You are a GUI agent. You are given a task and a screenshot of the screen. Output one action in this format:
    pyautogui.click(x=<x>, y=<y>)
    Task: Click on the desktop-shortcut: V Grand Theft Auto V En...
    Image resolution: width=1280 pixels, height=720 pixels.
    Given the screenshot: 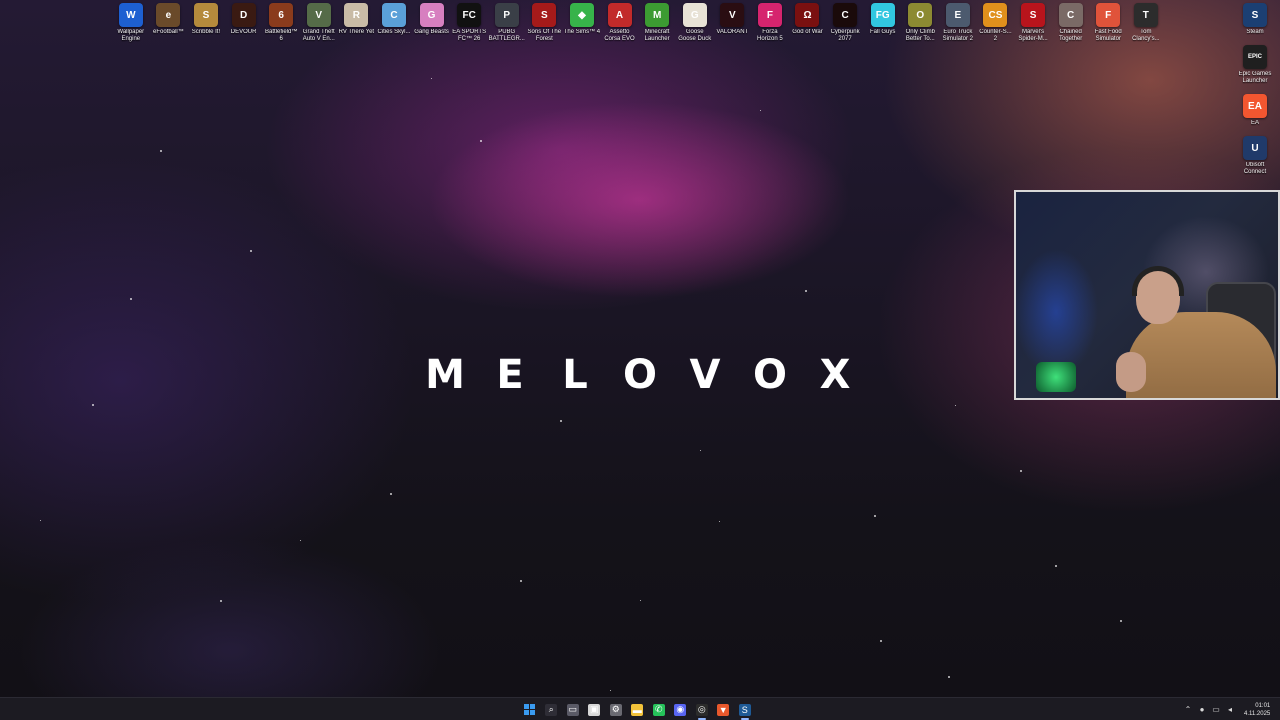 What is the action you would take?
    pyautogui.click(x=319, y=23)
    